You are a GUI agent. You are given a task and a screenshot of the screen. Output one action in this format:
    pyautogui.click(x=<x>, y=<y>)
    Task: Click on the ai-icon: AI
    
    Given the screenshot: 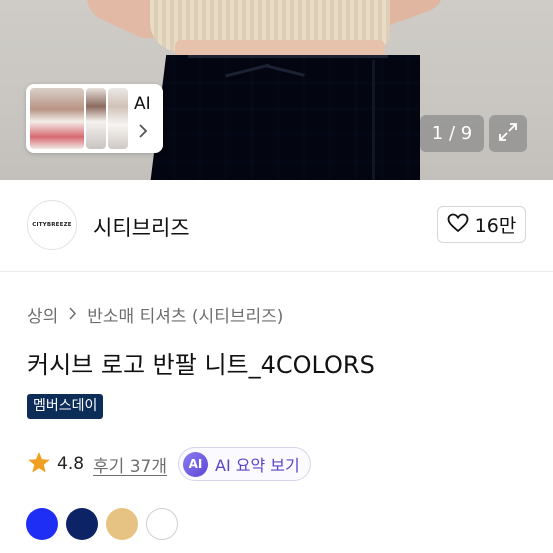 What is the action you would take?
    pyautogui.click(x=196, y=464)
    